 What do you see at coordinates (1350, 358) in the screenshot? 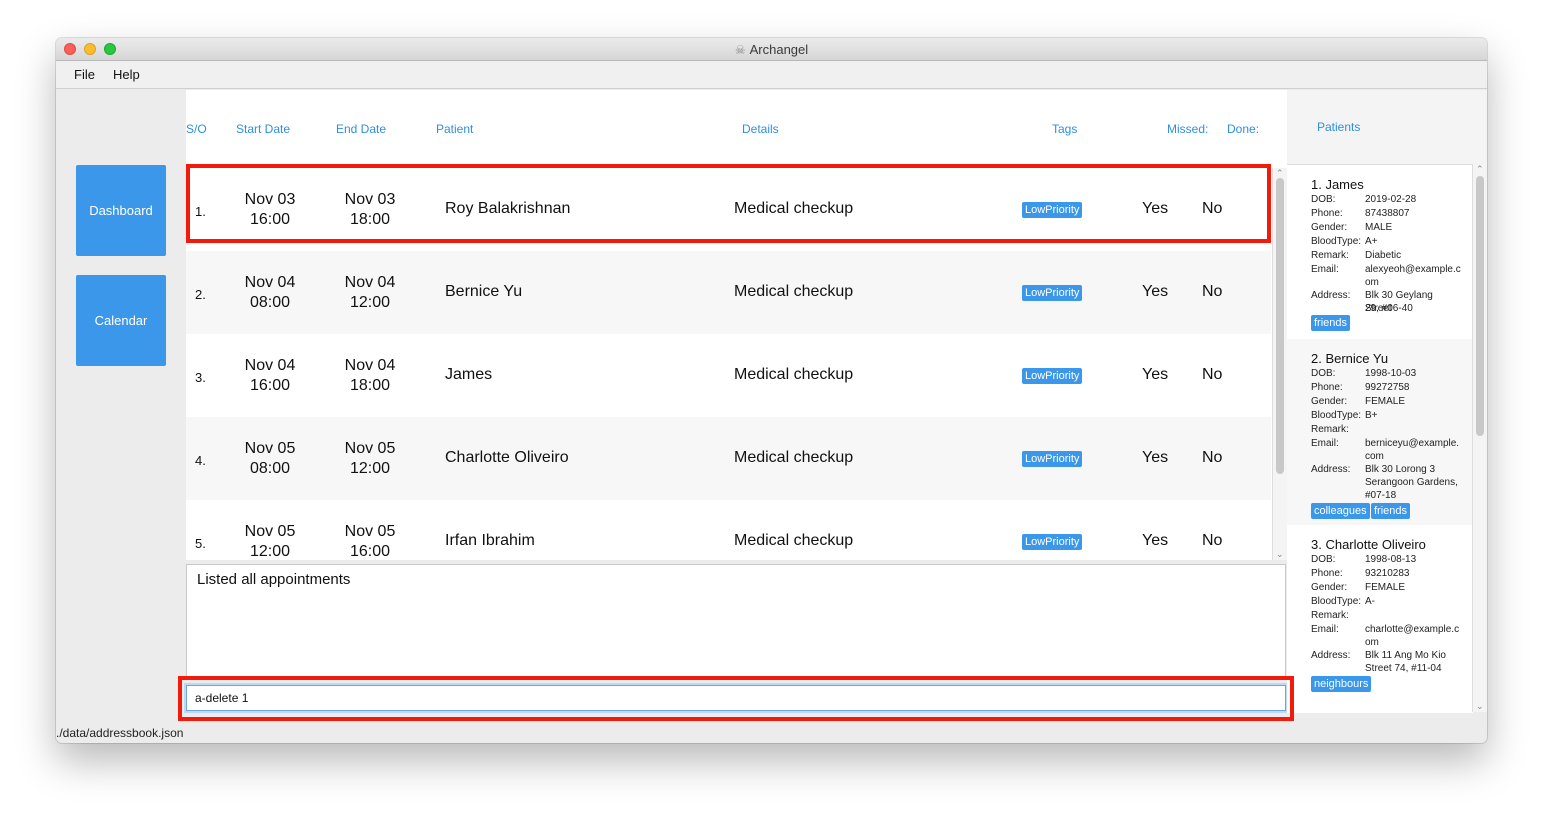
I see `patient-name: 2. Bernice Yu` at bounding box center [1350, 358].